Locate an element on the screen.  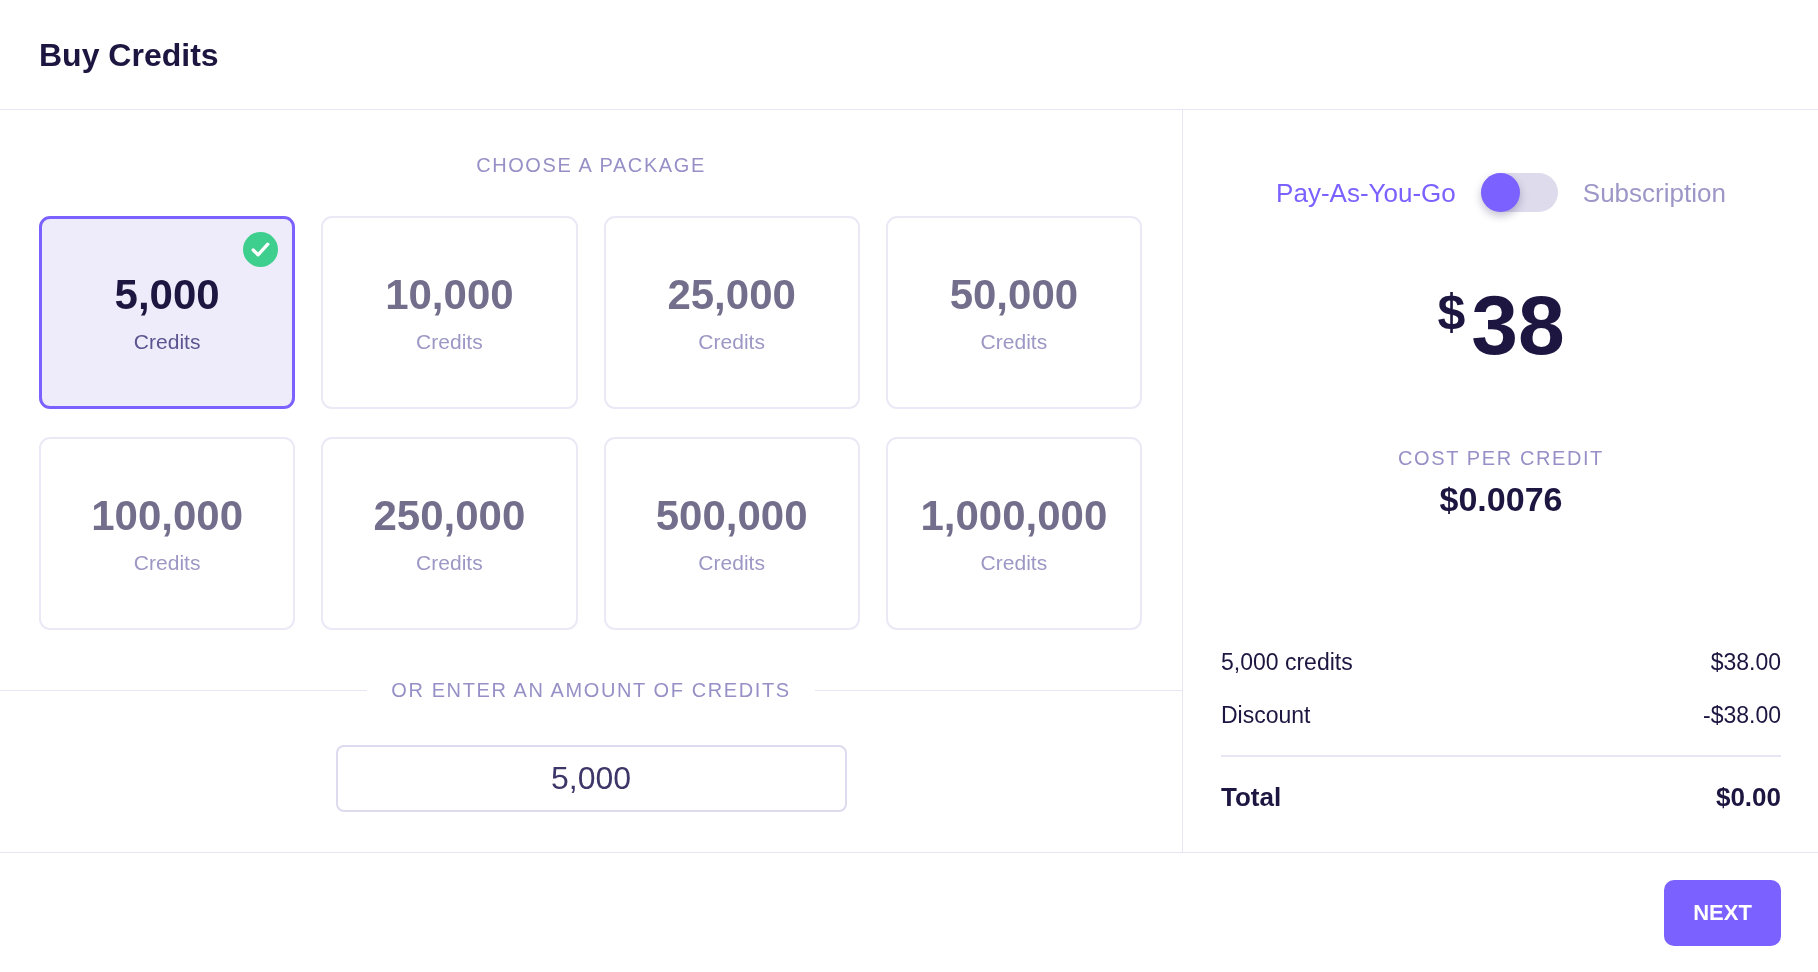
summary-label: Discount is located at coordinates (1266, 715).